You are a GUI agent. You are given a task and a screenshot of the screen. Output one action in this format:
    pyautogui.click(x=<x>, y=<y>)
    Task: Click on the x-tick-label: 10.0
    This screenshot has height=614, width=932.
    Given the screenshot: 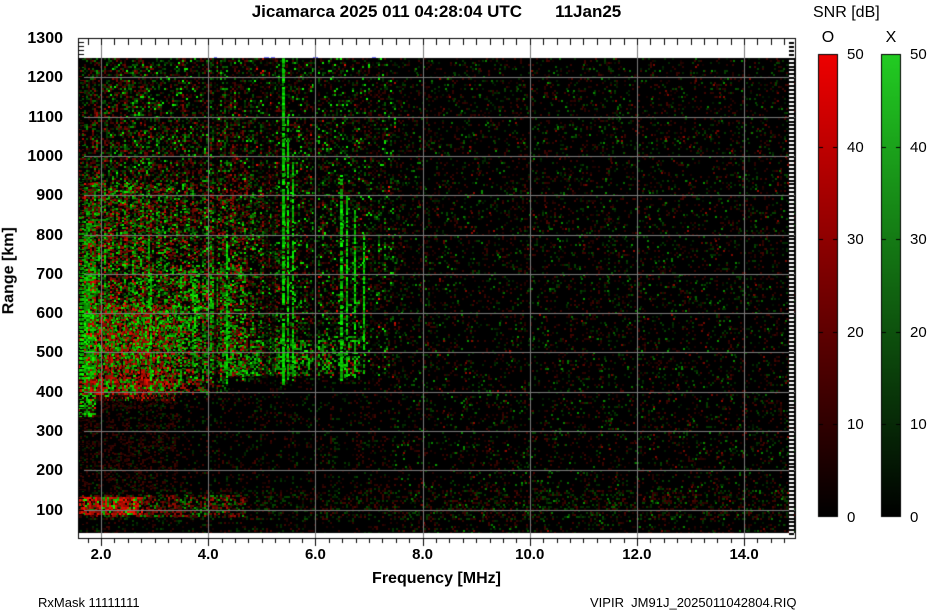 What is the action you would take?
    pyautogui.click(x=530, y=554)
    